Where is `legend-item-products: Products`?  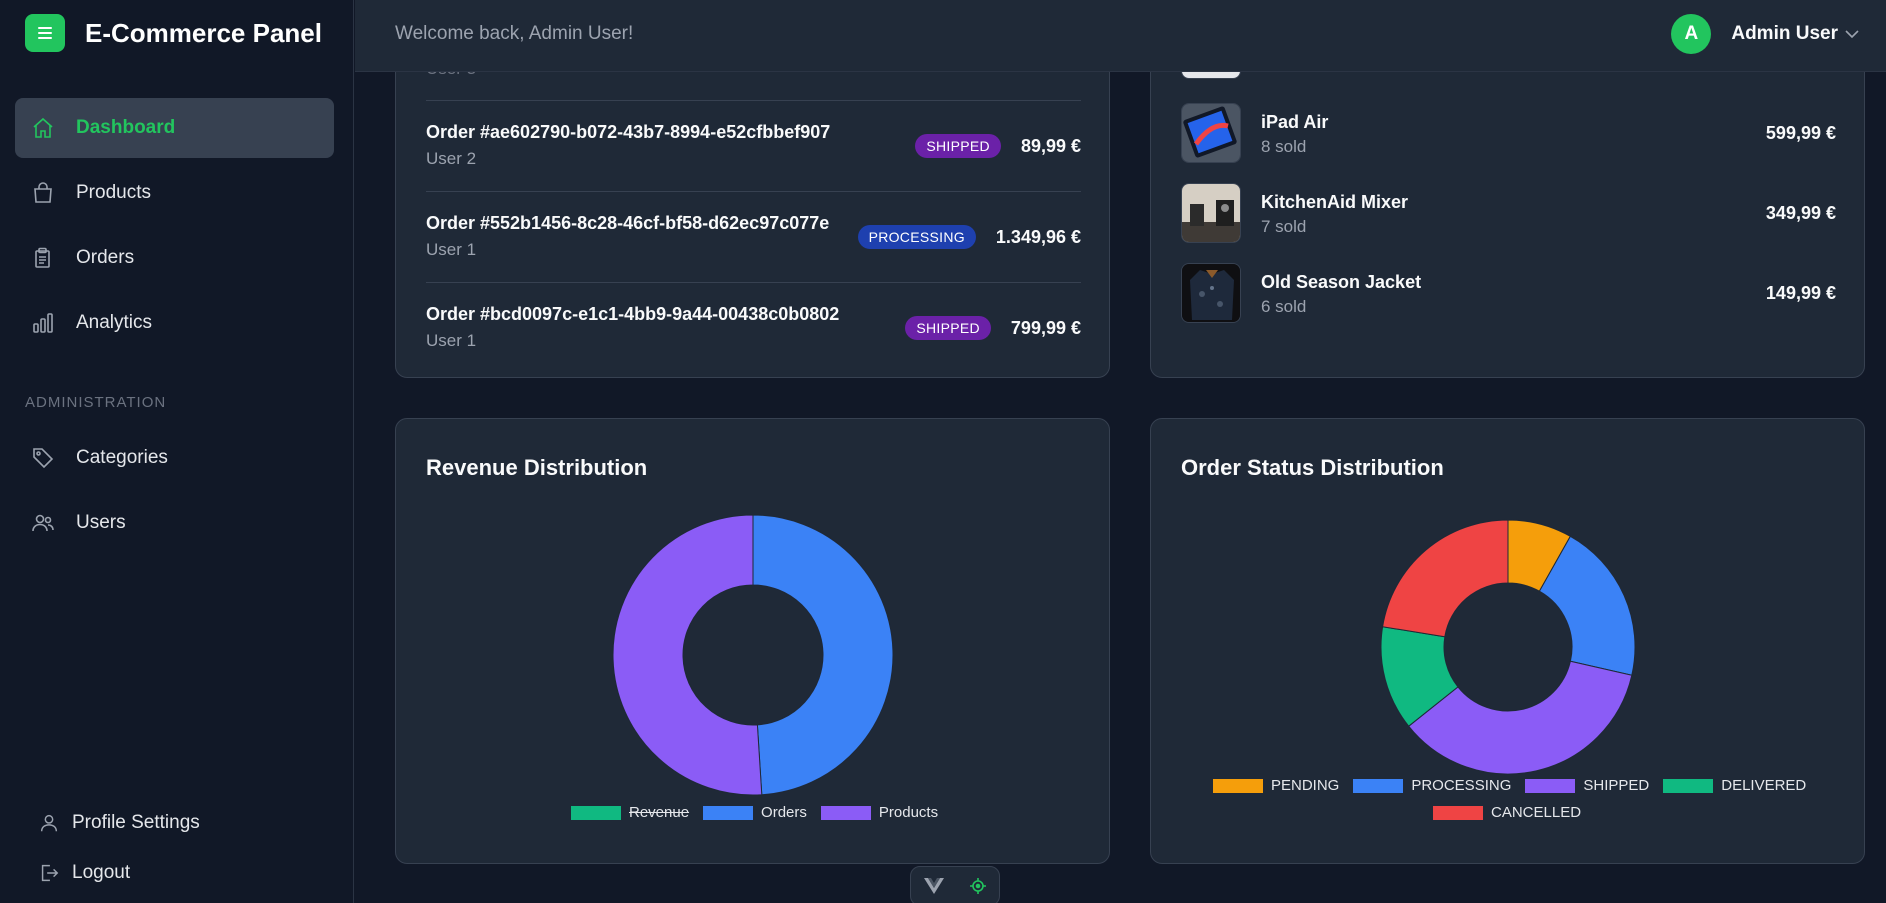
legend-item-products: Products is located at coordinates (879, 812).